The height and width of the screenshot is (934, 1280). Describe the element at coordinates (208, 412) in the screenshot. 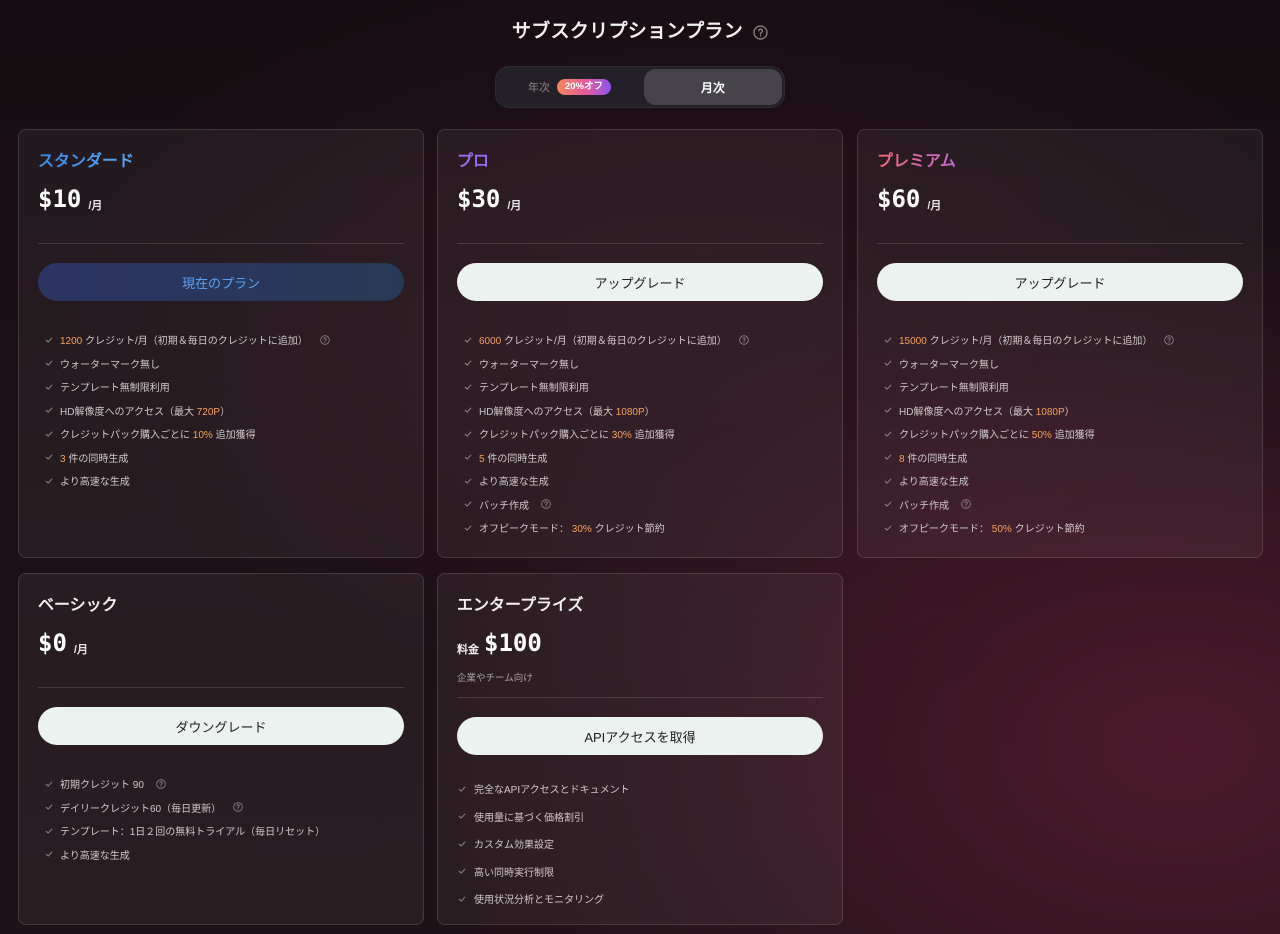

I see `feature-highlight: 720P` at that location.